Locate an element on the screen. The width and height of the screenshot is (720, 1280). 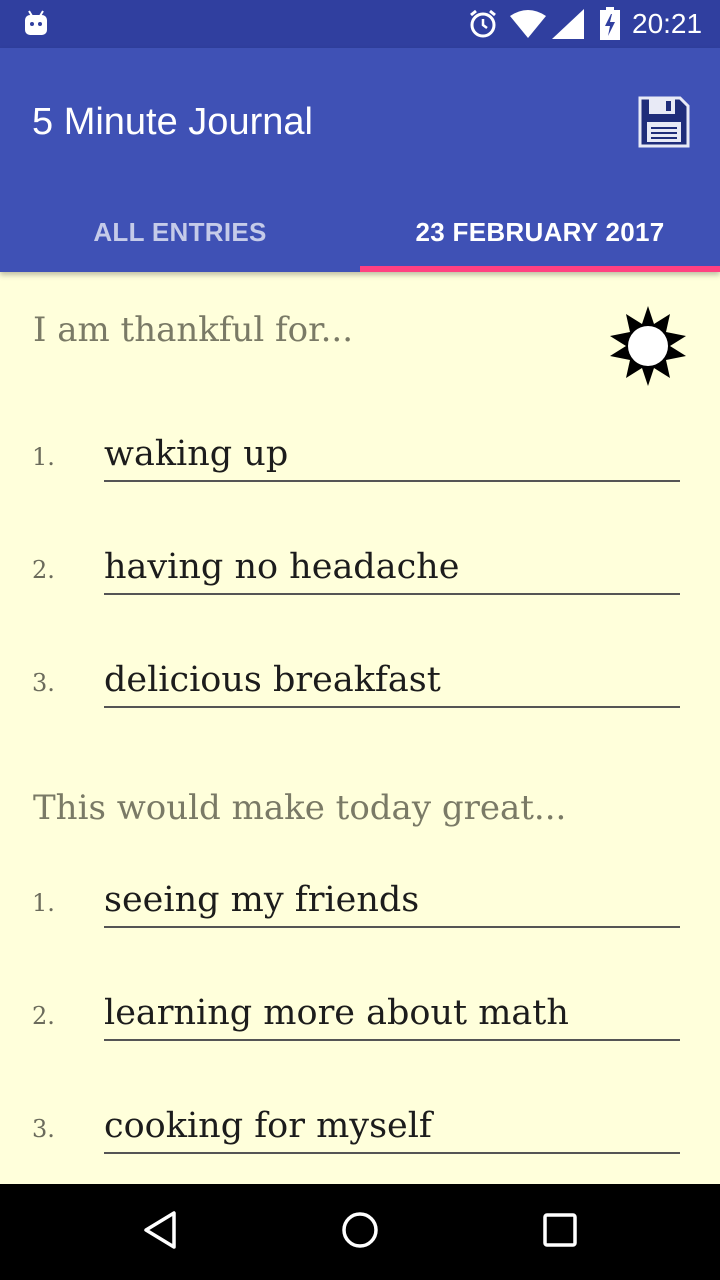
alarm-icon is located at coordinates (483, 23).